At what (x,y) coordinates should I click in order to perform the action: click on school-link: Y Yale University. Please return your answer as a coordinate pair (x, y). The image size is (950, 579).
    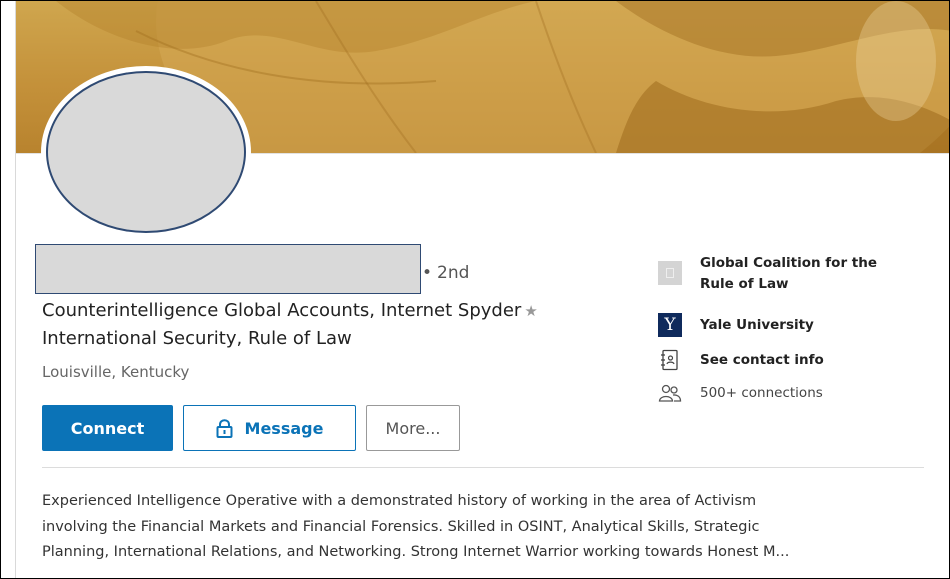
    Looking at the image, I should click on (735, 325).